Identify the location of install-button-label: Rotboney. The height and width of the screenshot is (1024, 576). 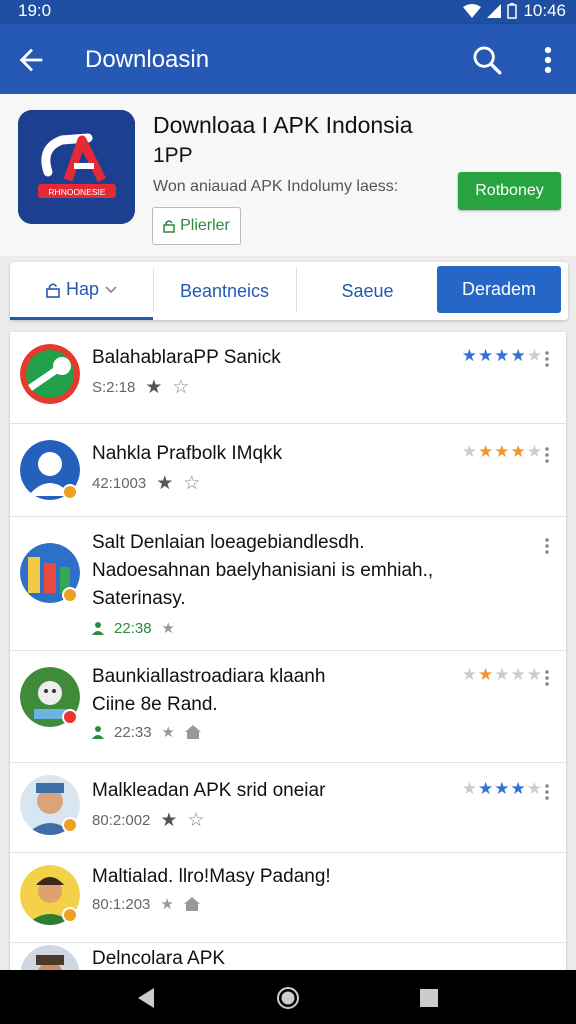
(509, 190).